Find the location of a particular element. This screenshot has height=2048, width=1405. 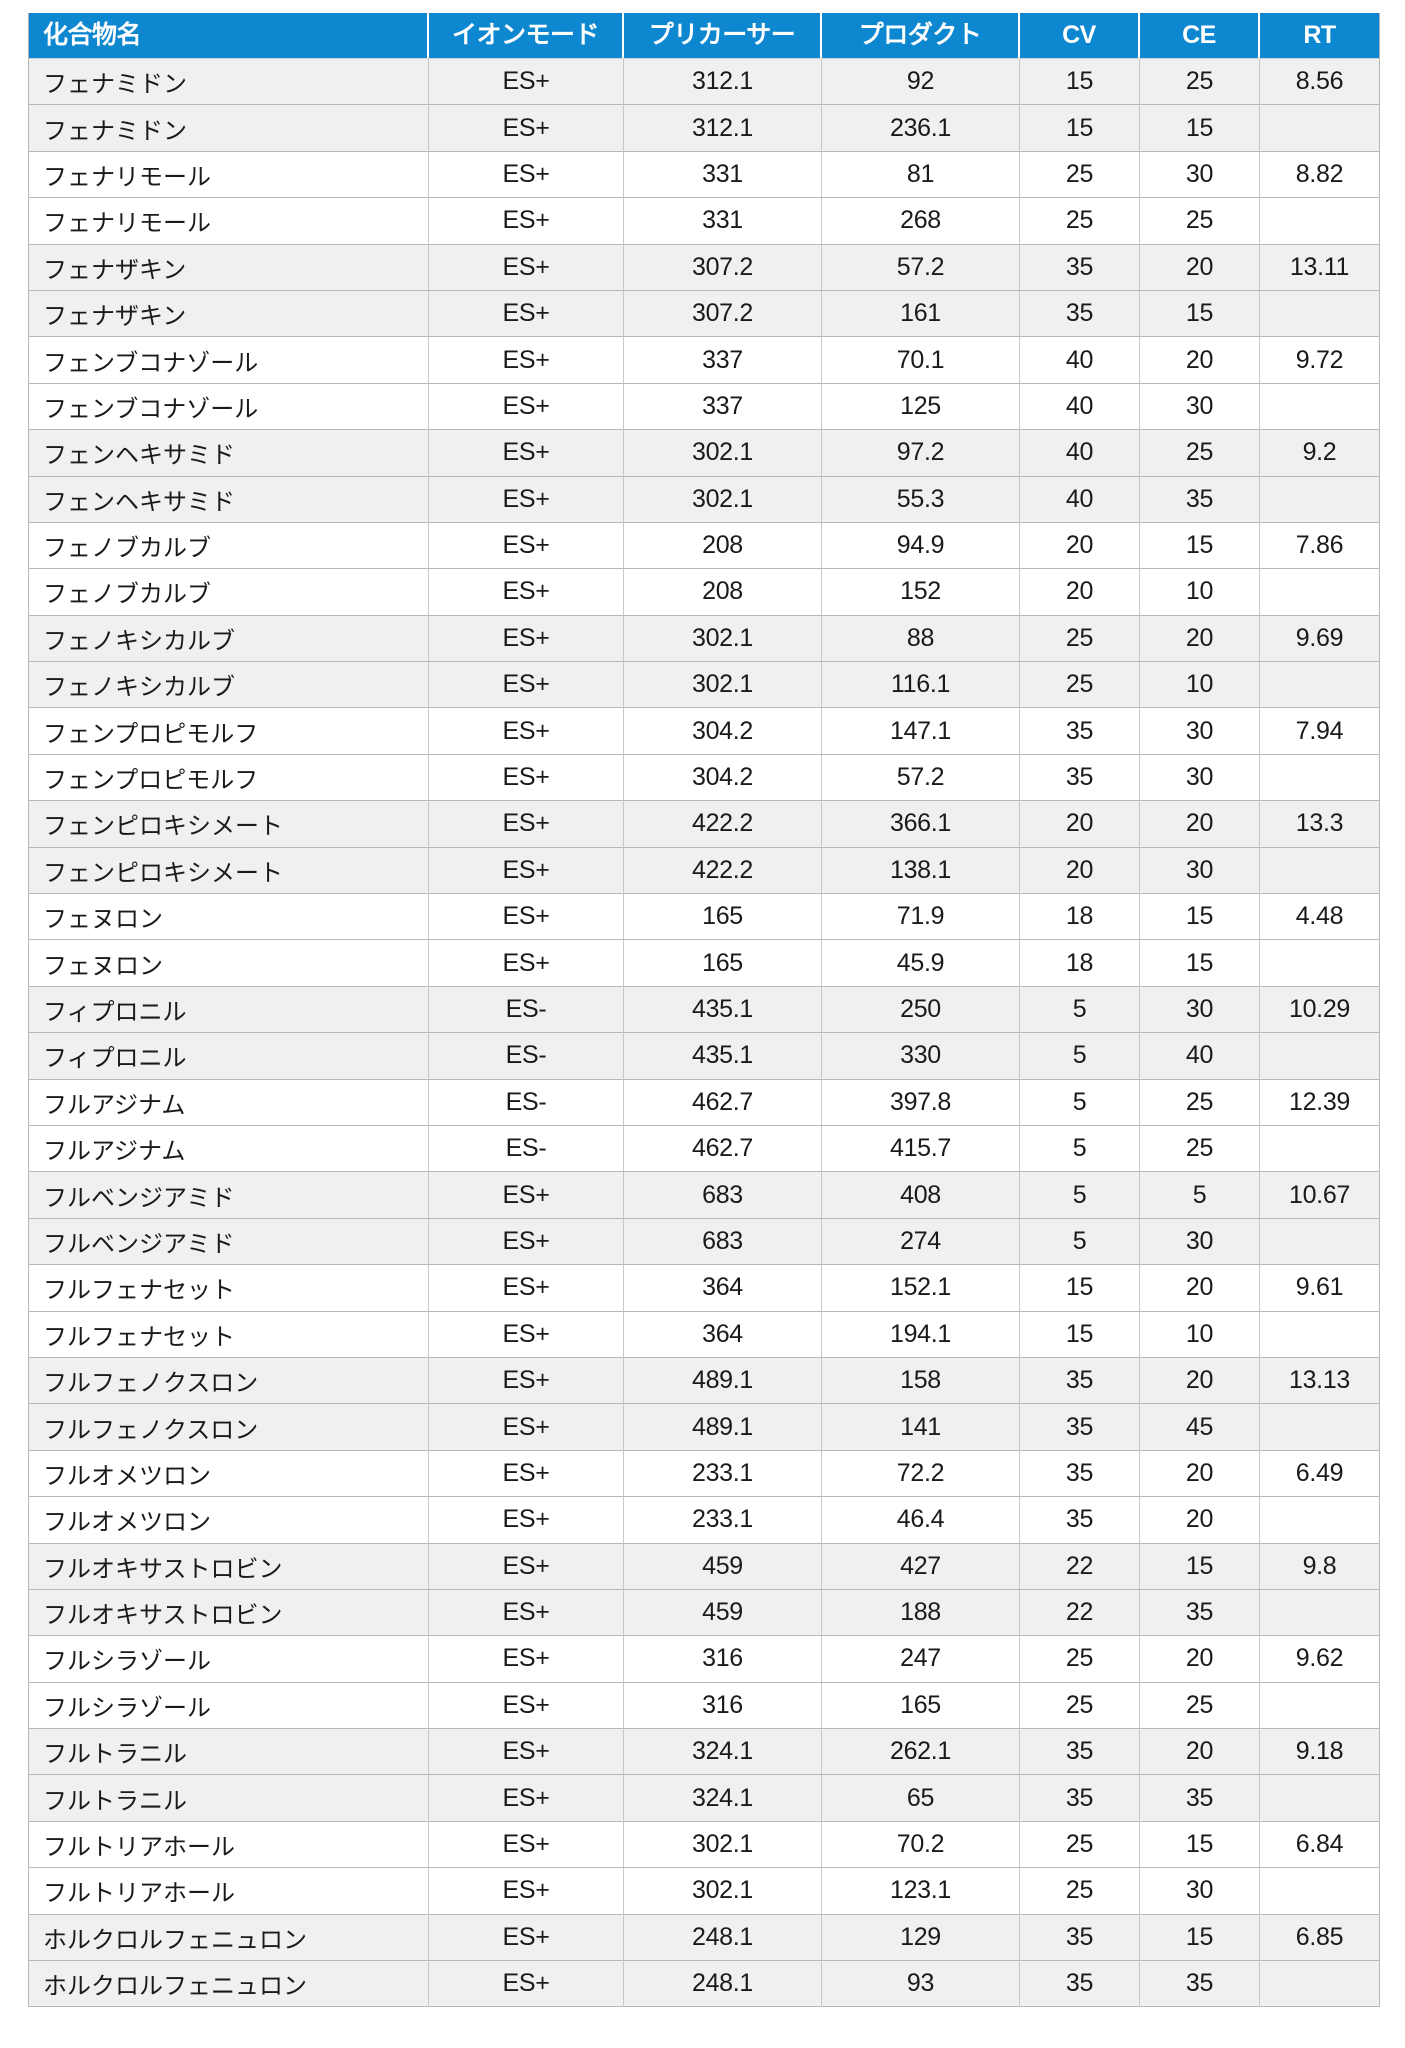

cell-product: 45.9 is located at coordinates (921, 963).